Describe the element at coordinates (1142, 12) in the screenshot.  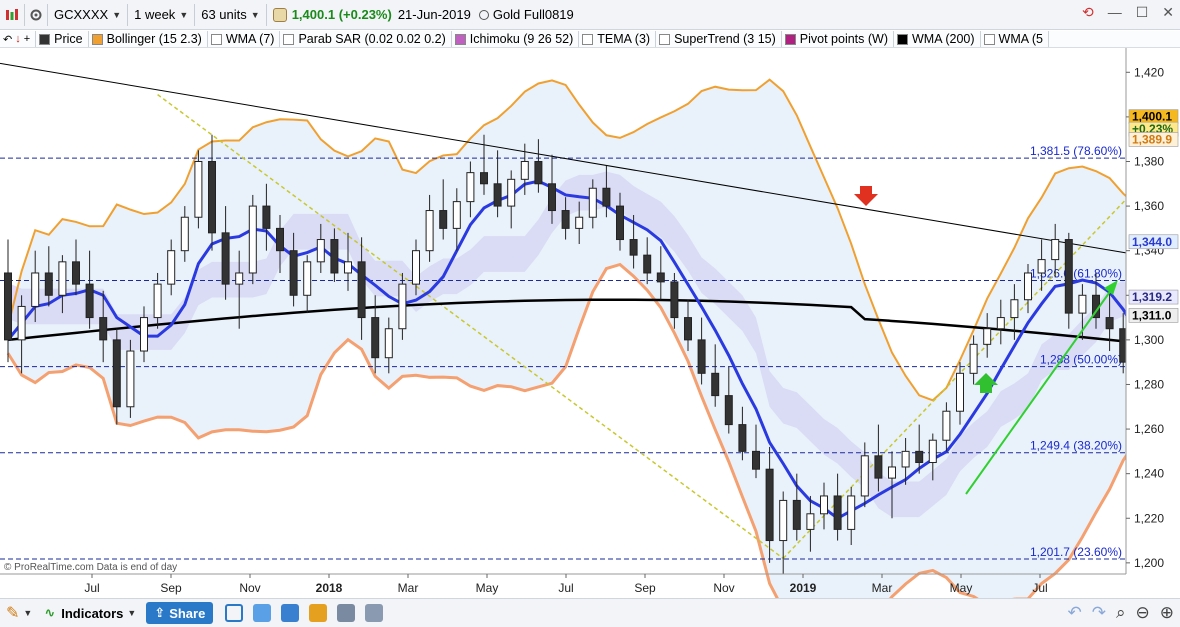
I see `maximize-icon: ☐` at that location.